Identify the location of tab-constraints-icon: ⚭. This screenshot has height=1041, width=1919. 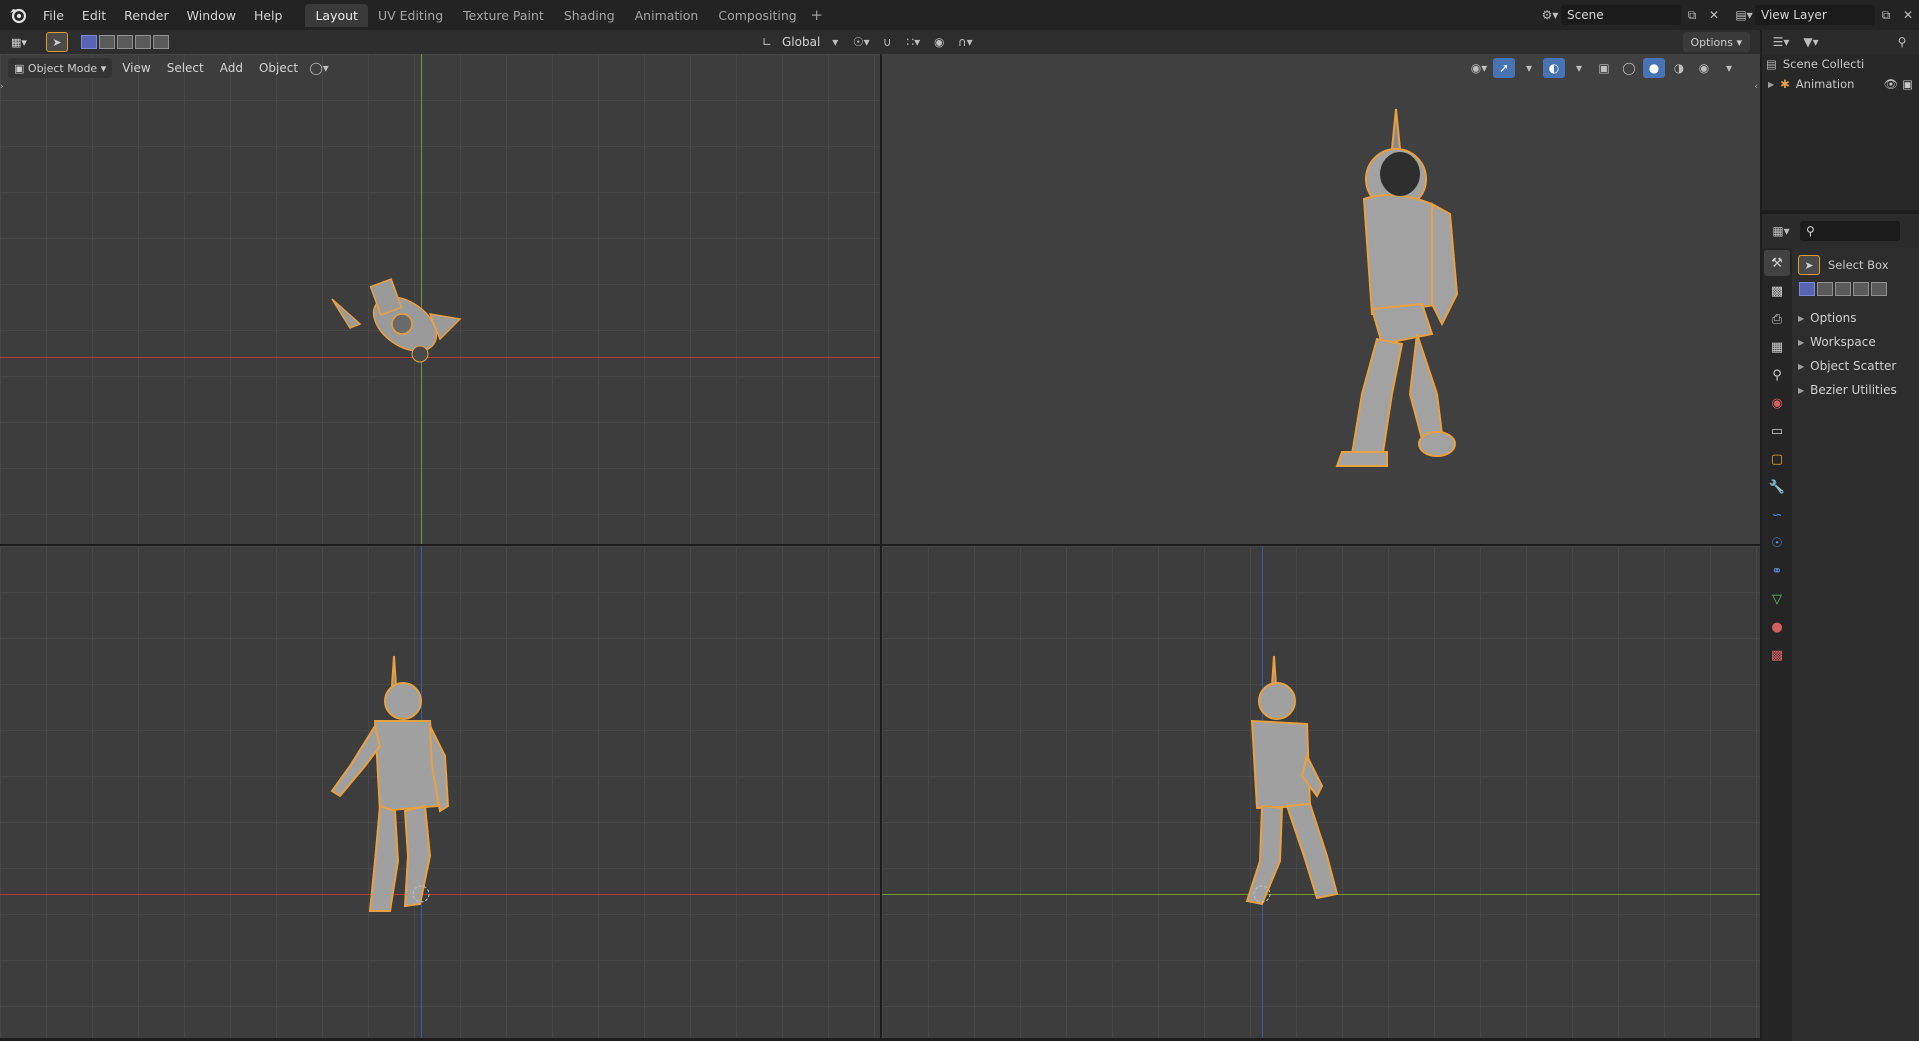
(1777, 571).